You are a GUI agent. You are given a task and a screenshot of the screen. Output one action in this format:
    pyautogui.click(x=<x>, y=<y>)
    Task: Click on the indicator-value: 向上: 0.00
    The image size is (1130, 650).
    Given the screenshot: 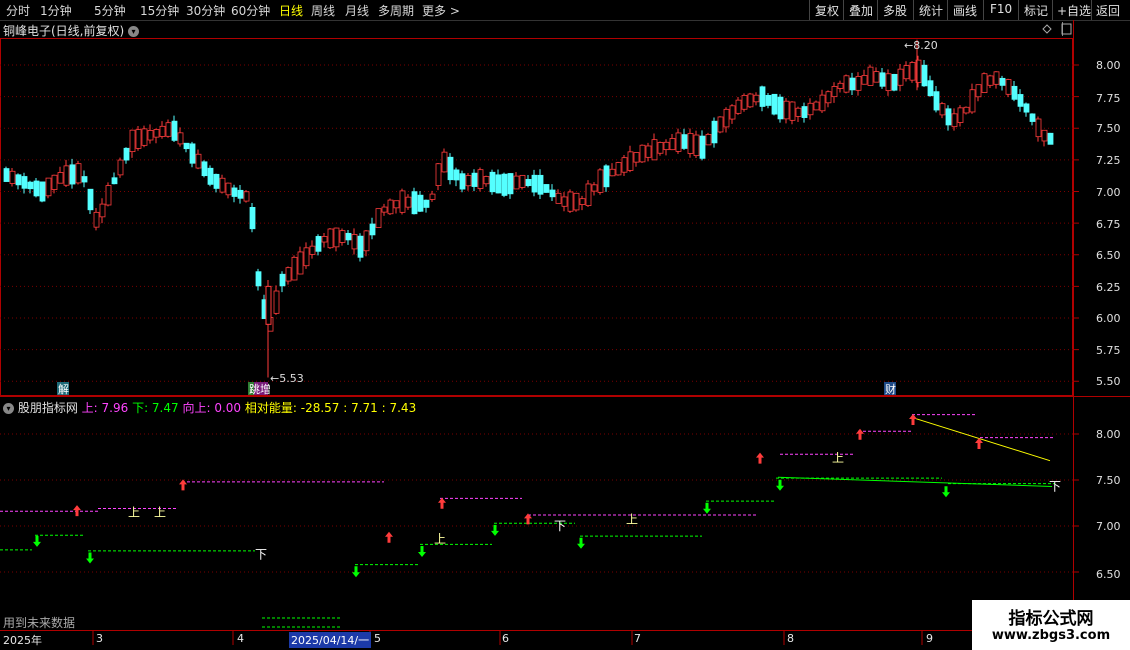 What is the action you would take?
    pyautogui.click(x=210, y=408)
    